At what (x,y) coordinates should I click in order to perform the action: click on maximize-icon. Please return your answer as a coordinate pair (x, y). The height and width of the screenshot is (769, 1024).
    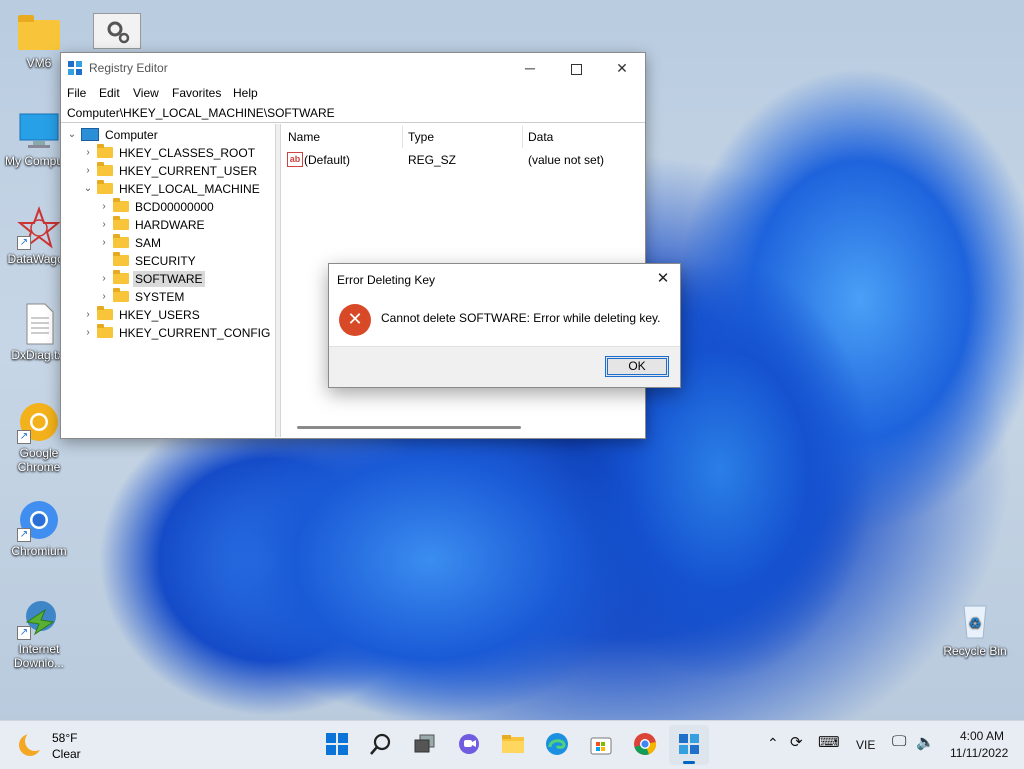
    Looking at the image, I should click on (576, 69).